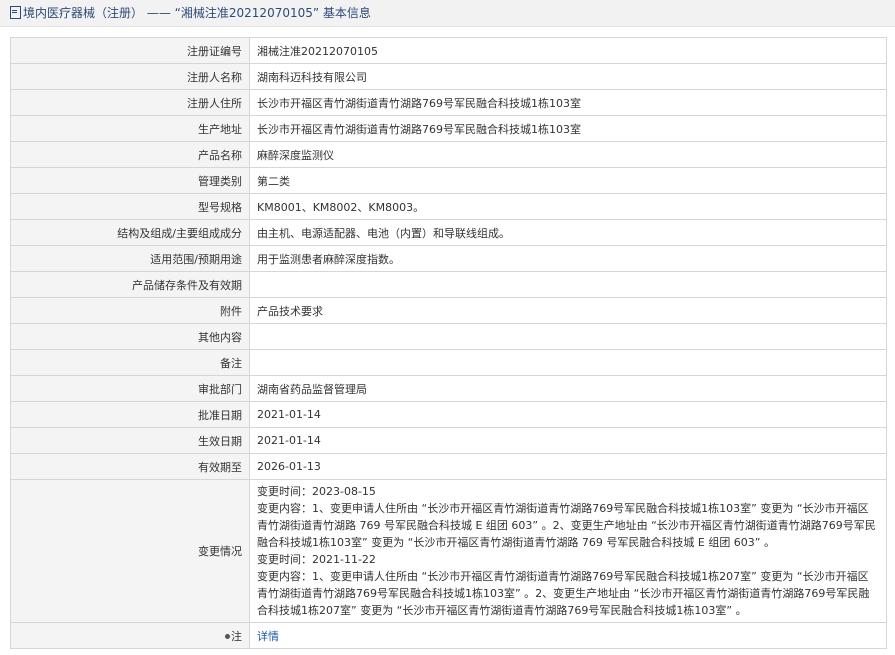 This screenshot has height=655, width=895. What do you see at coordinates (568, 232) in the screenshot?
I see `row-value: 由主机、电源适配器、电池（内置）和导联线组成。` at bounding box center [568, 232].